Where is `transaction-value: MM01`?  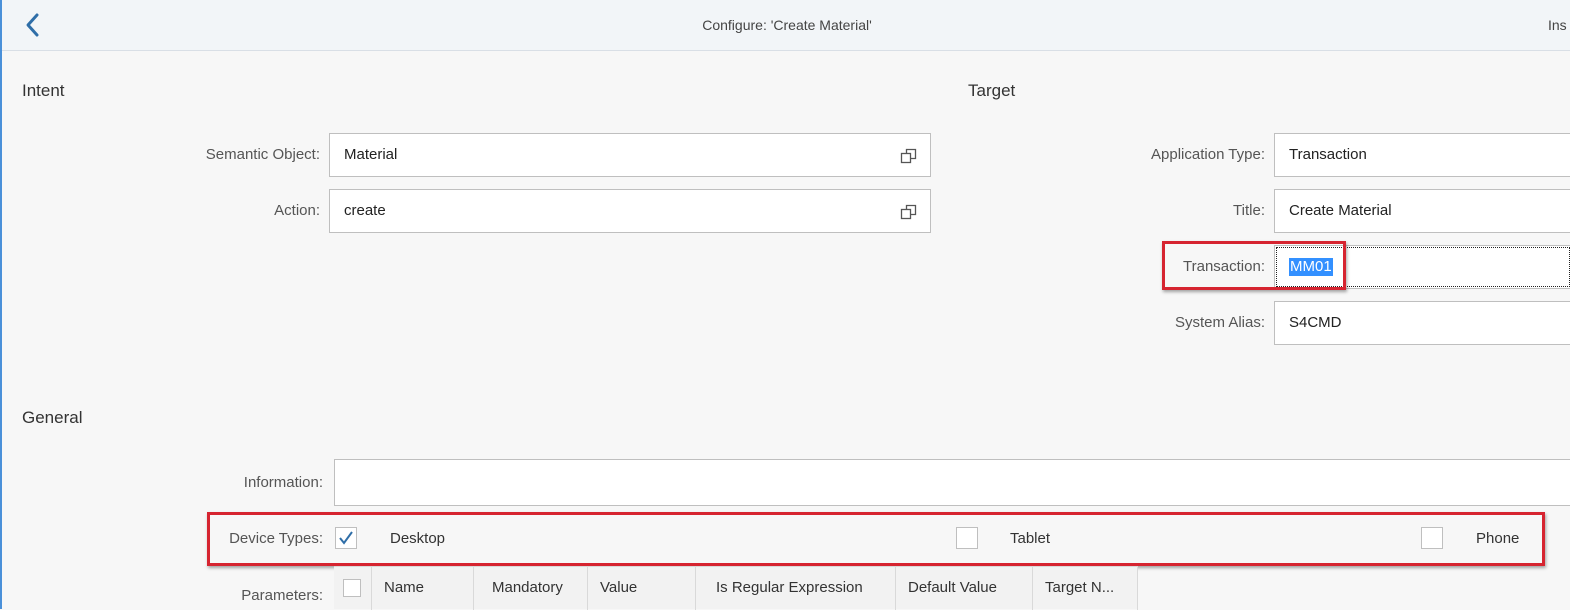 transaction-value: MM01 is located at coordinates (1311, 267).